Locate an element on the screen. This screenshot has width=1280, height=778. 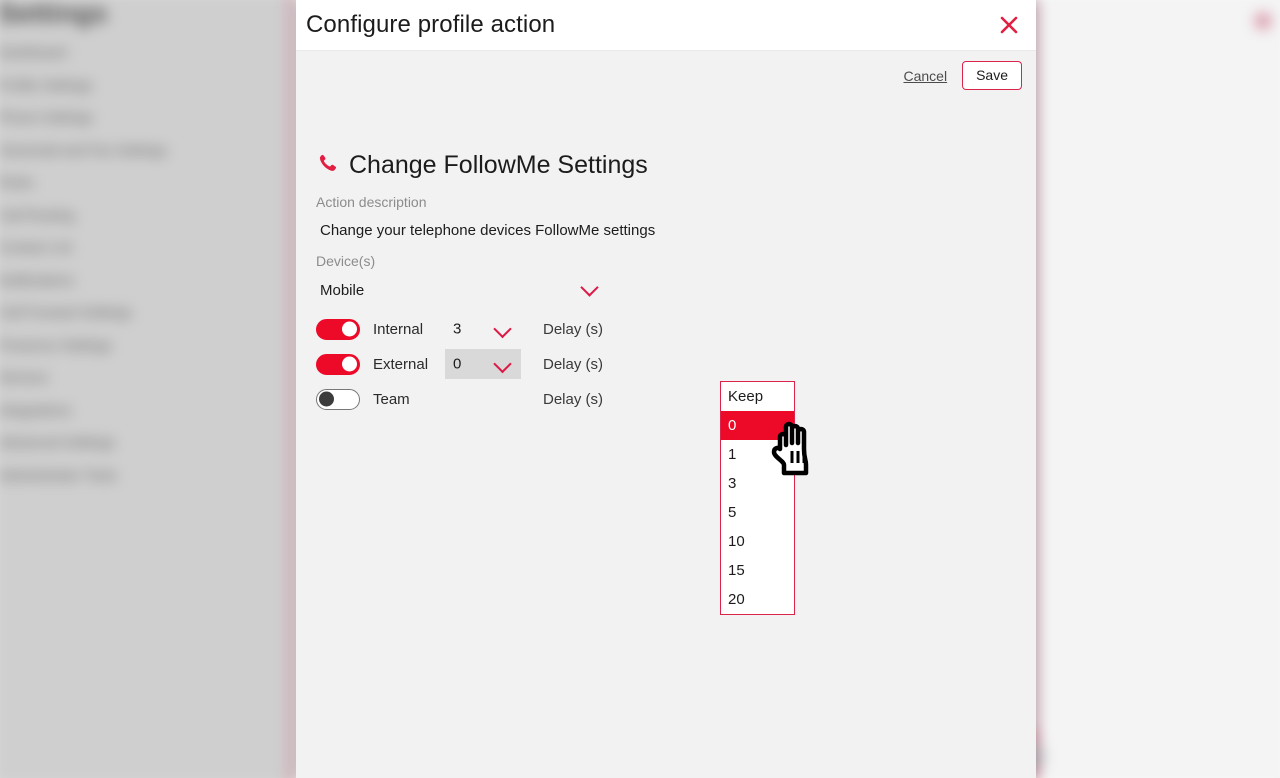
devices-selected-value: Mobile is located at coordinates (342, 290).